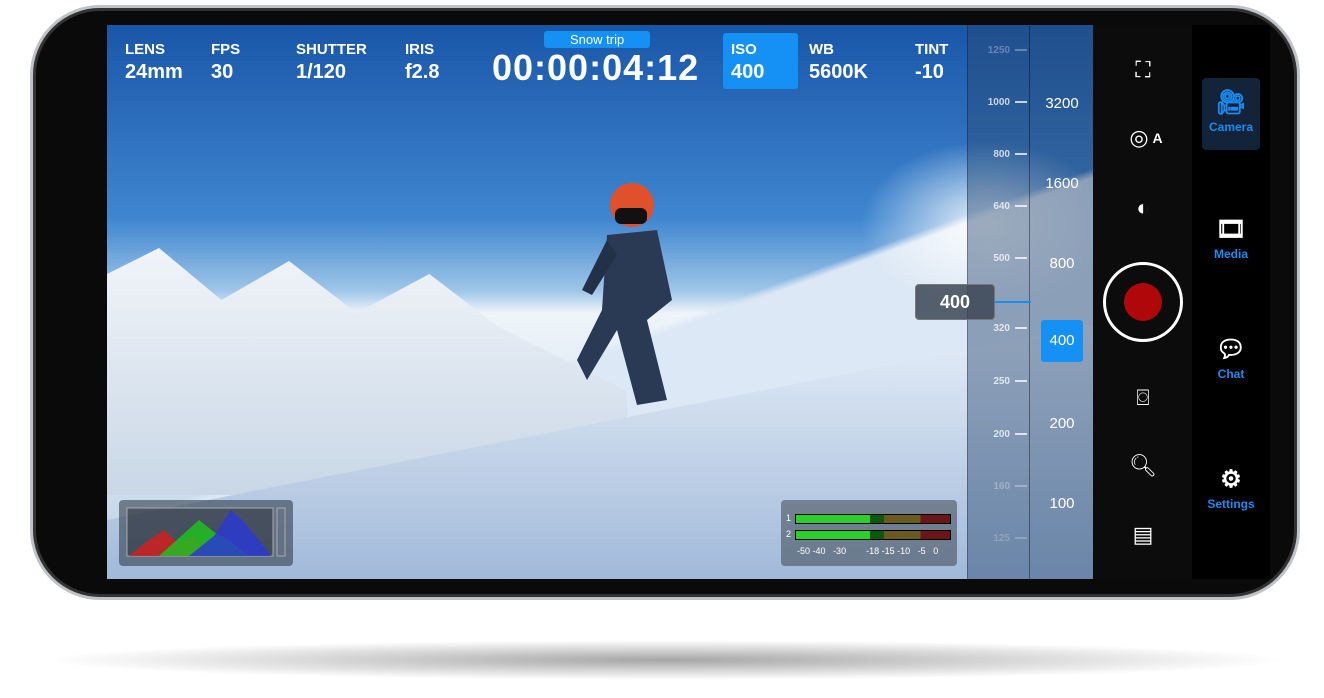 This screenshot has width=1324, height=698. I want to click on histogram-graph, so click(206, 532).